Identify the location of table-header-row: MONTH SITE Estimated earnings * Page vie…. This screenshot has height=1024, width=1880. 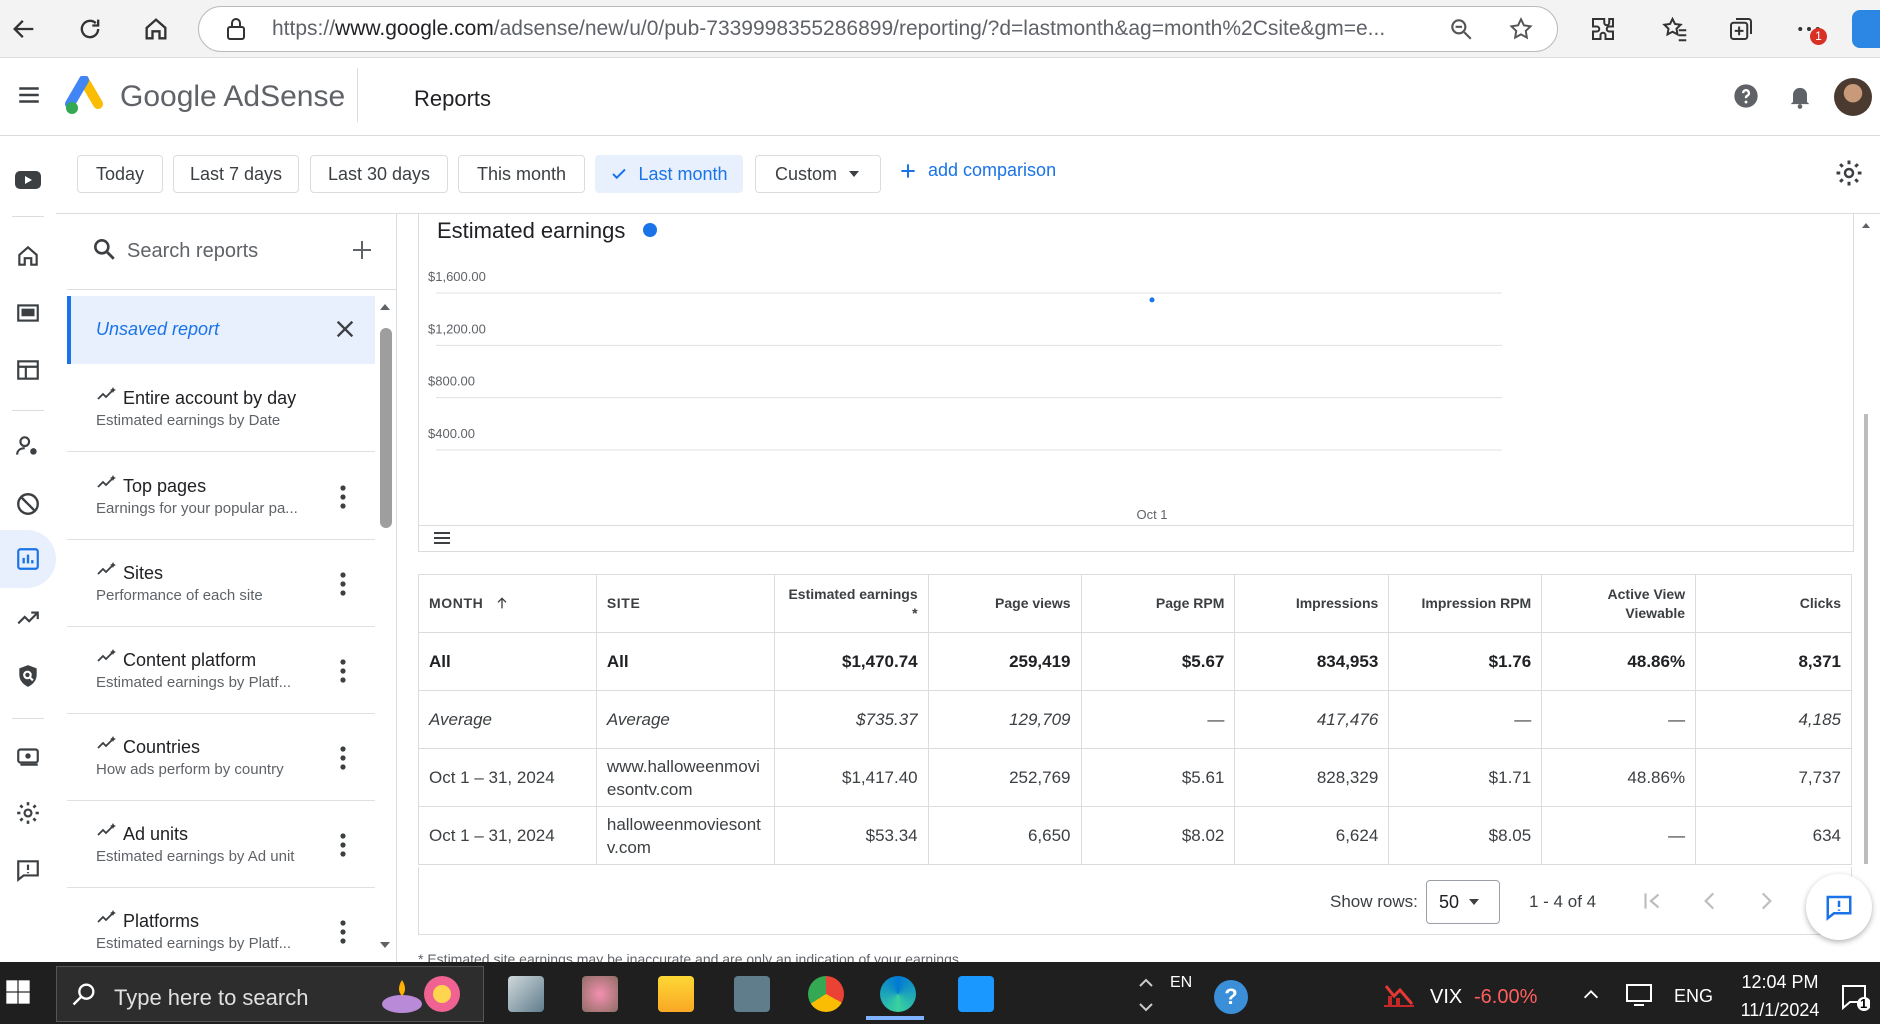
(1135, 603).